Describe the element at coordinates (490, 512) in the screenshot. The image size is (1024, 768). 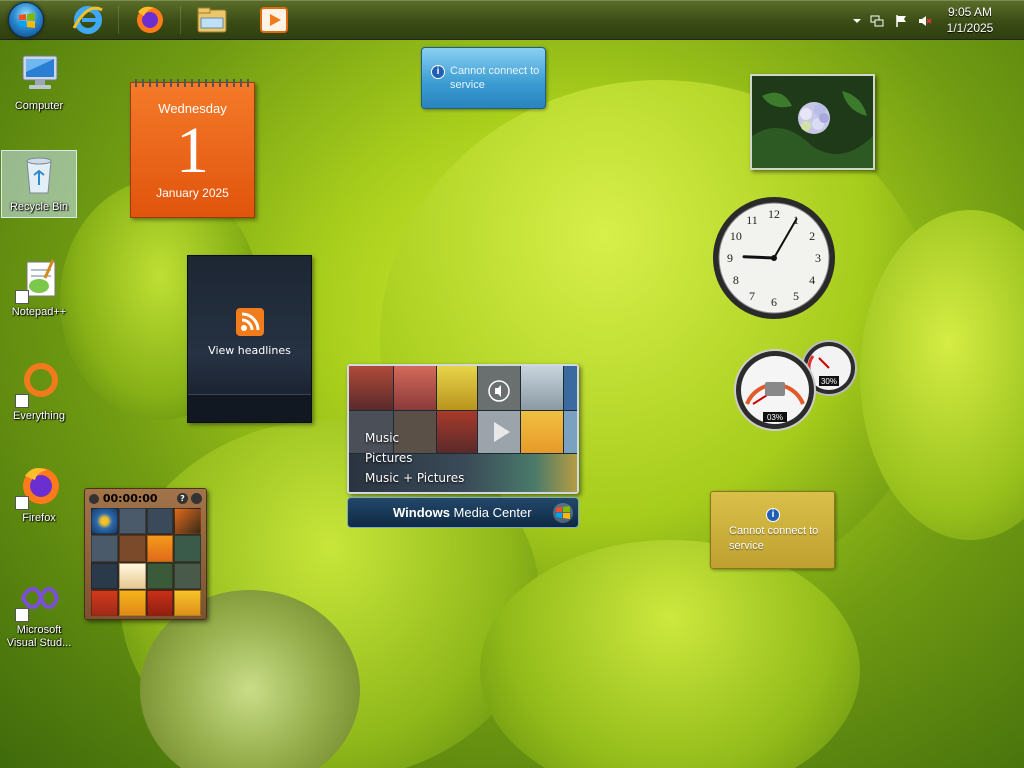
I see `media-center-title-rest: Media Center` at that location.